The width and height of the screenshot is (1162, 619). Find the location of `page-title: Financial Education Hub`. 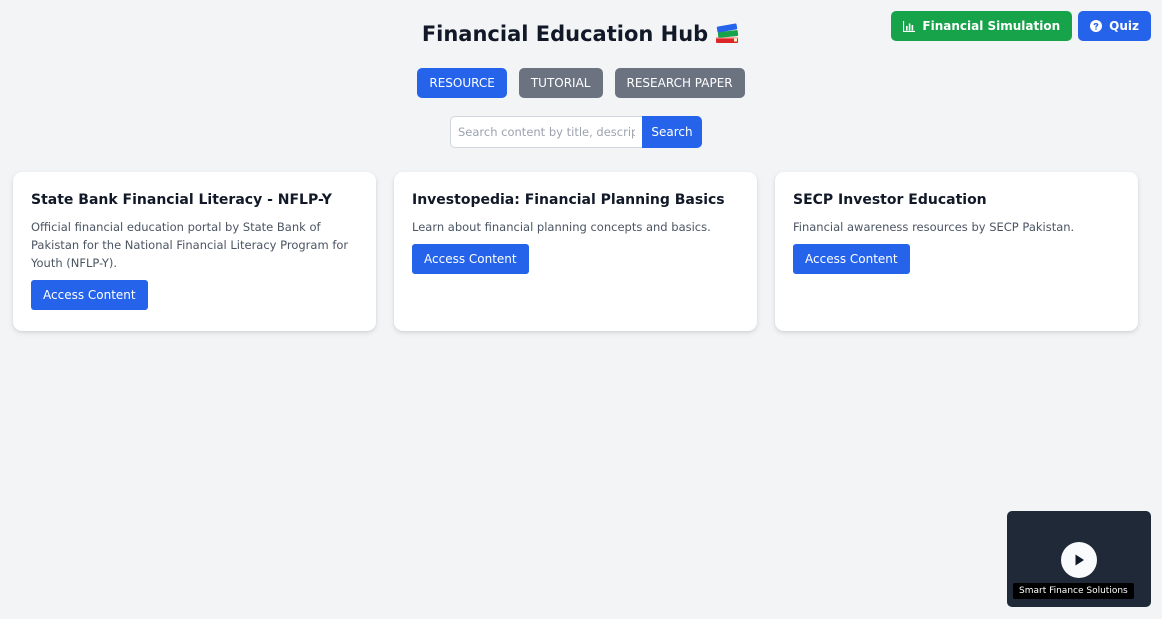

page-title: Financial Education Hub is located at coordinates (581, 34).